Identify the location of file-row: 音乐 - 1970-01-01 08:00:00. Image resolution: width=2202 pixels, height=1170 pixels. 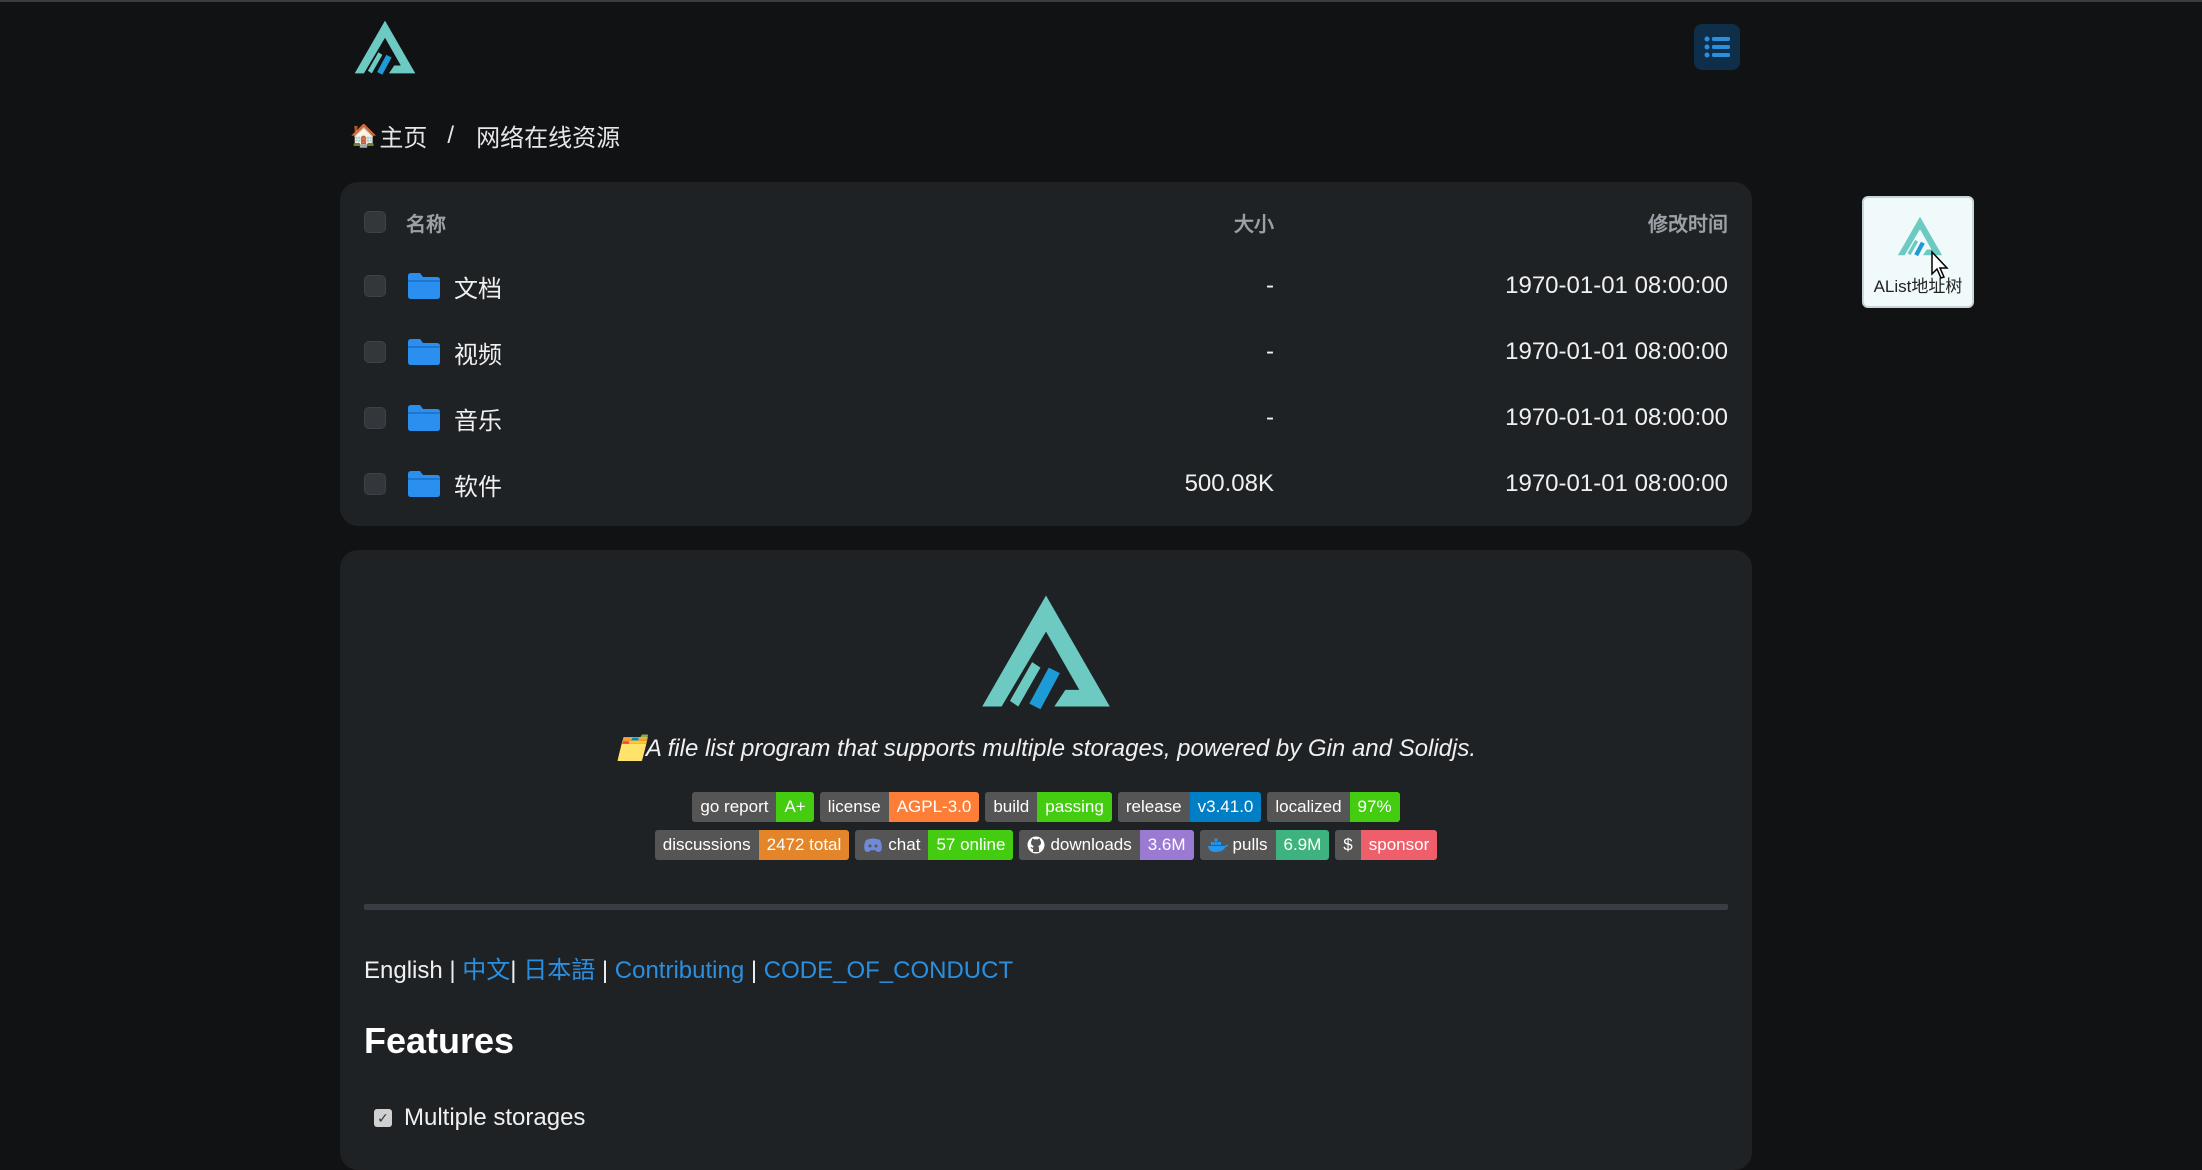
(1046, 418).